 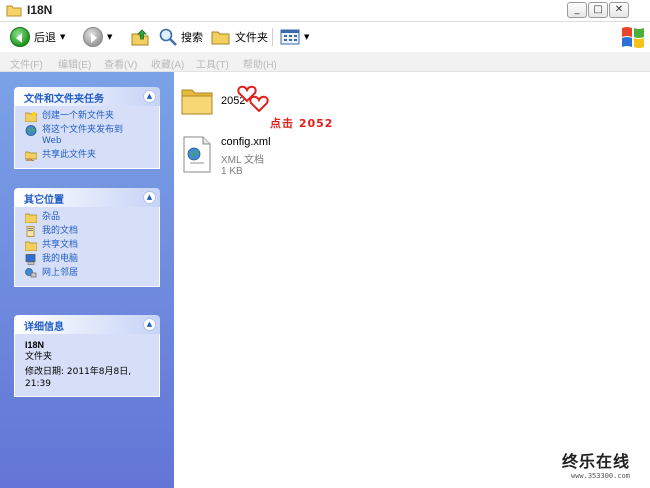 What do you see at coordinates (212, 63) in the screenshot?
I see `menu-tools: 工具(T)` at bounding box center [212, 63].